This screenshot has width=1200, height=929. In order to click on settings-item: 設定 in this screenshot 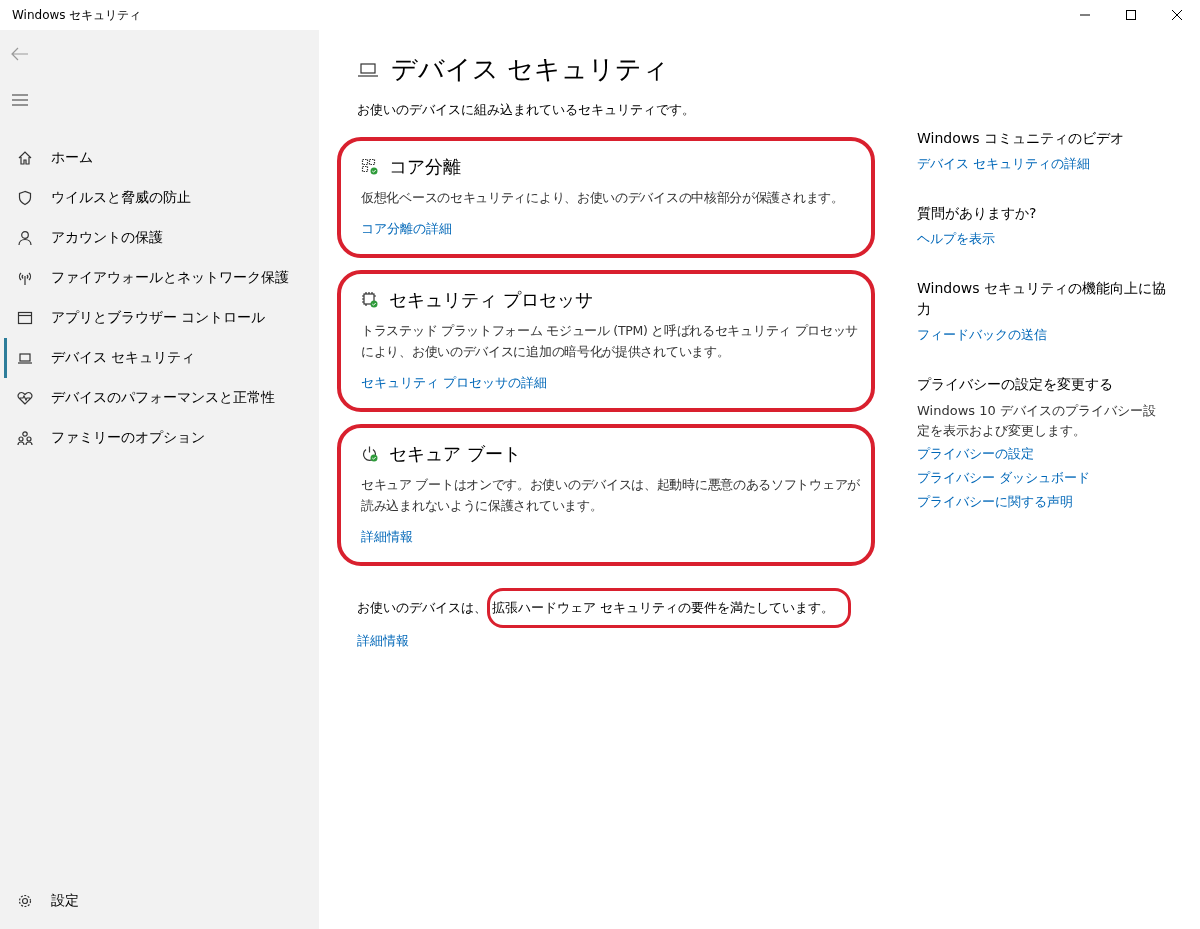, I will do `click(161, 901)`.